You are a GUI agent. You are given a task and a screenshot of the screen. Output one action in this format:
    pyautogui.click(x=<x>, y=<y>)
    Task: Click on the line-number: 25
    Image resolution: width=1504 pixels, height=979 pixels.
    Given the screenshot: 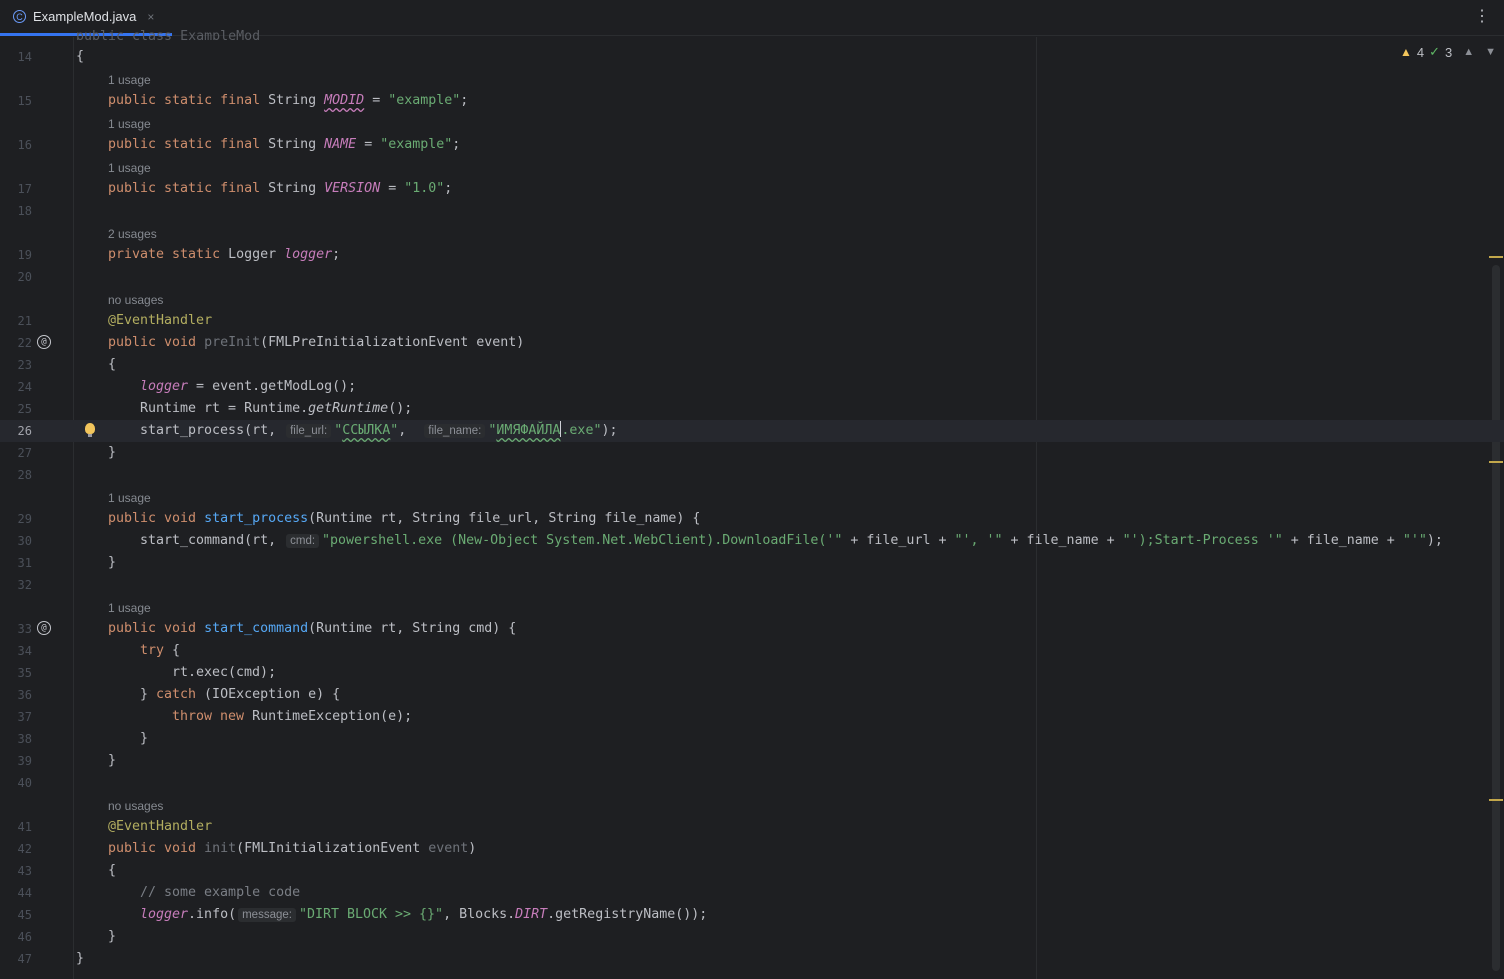 What is the action you would take?
    pyautogui.click(x=24, y=409)
    